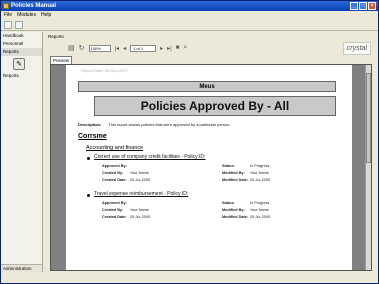 This screenshot has width=379, height=284. I want to click on sidebar-reports-label: Reports, so click(21, 76).